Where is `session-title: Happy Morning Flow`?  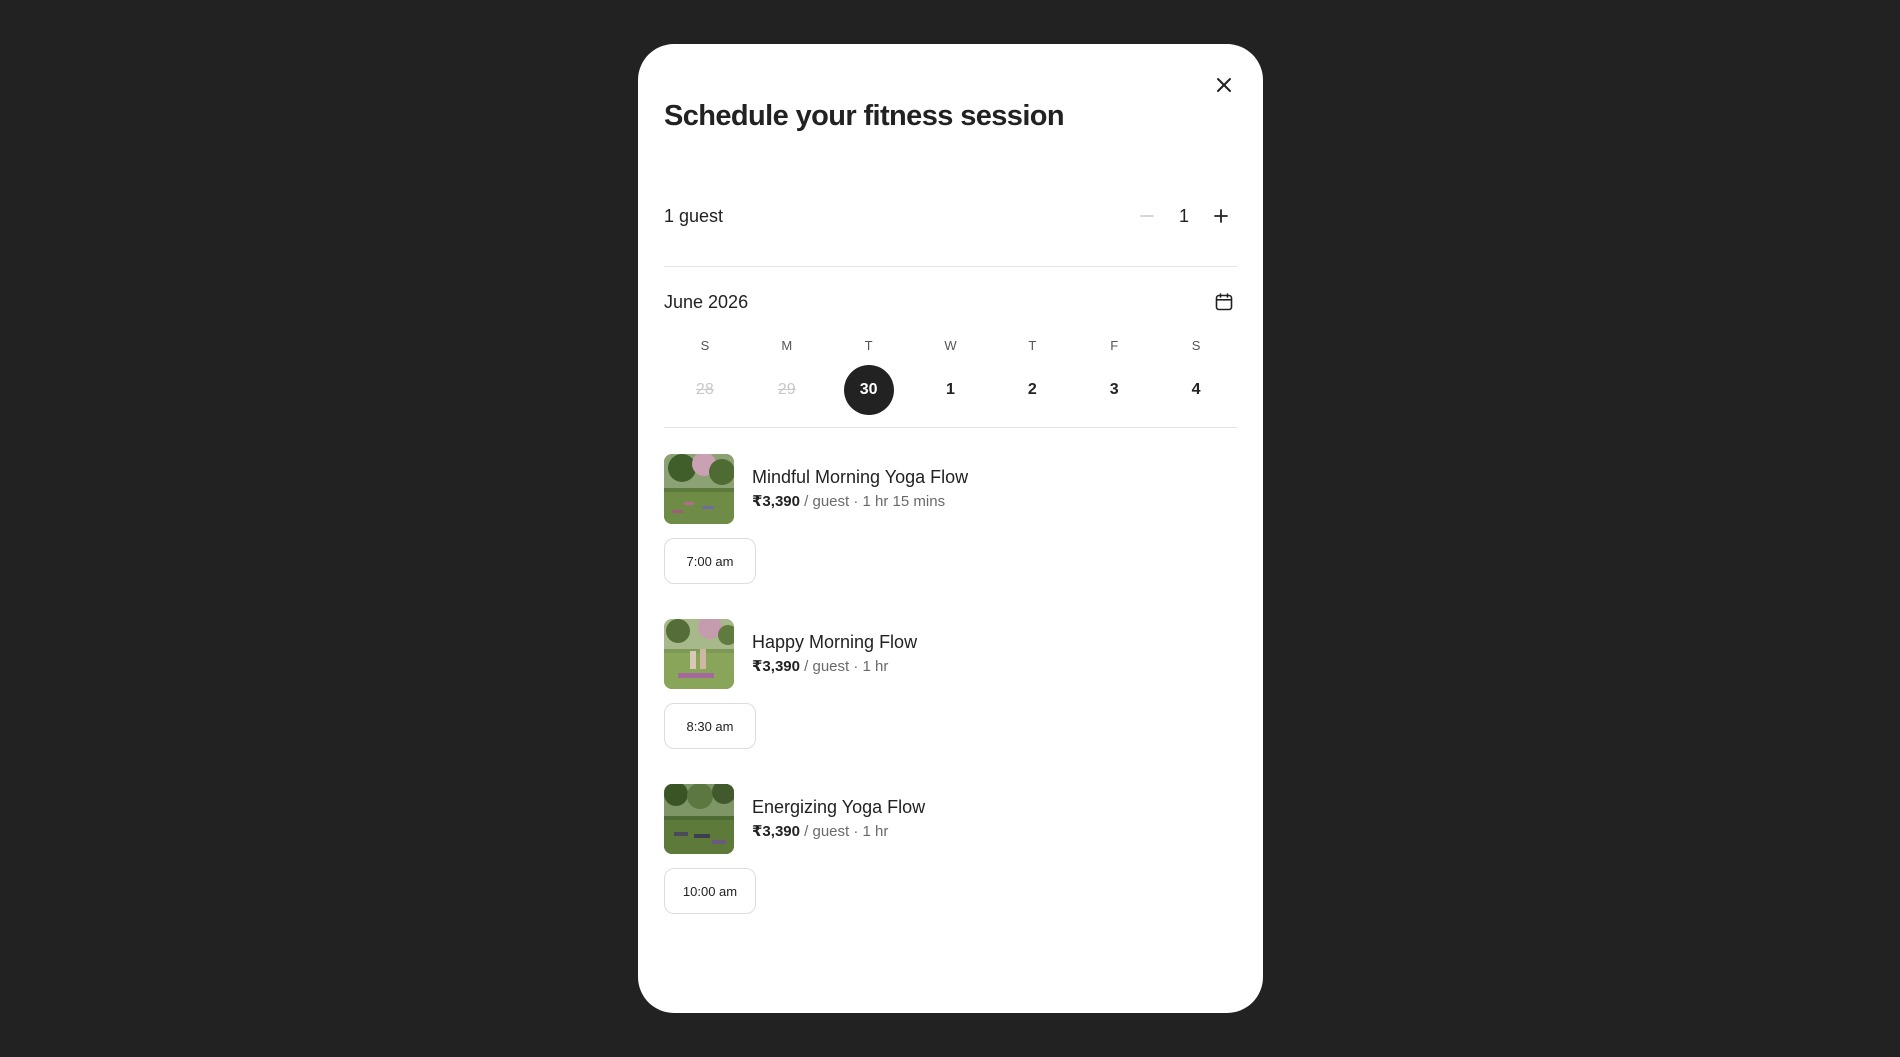 session-title: Happy Morning Flow is located at coordinates (834, 642).